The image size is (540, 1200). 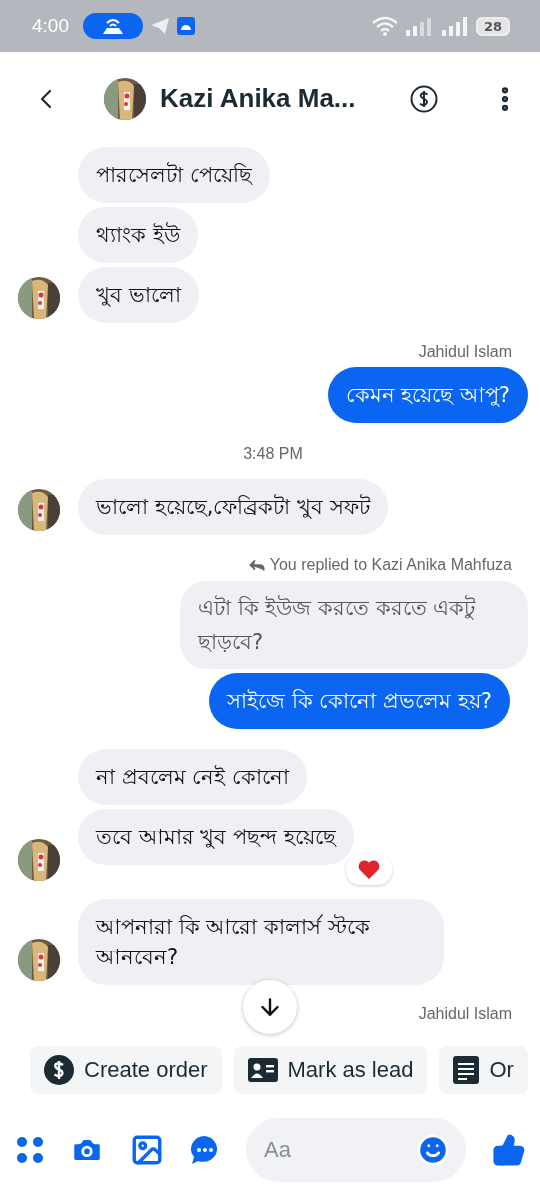 What do you see at coordinates (126, 1070) in the screenshot?
I see `quick-action-chip: Create order` at bounding box center [126, 1070].